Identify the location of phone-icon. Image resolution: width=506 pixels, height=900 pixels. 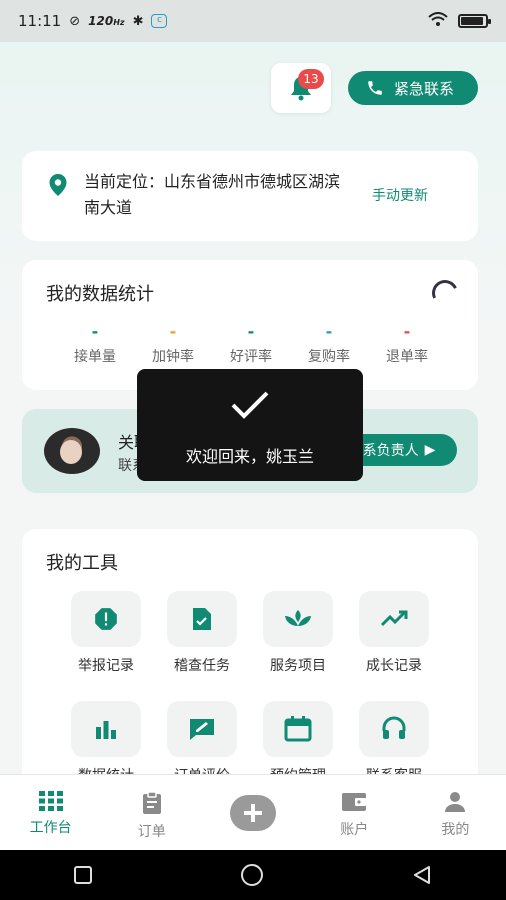
(375, 88).